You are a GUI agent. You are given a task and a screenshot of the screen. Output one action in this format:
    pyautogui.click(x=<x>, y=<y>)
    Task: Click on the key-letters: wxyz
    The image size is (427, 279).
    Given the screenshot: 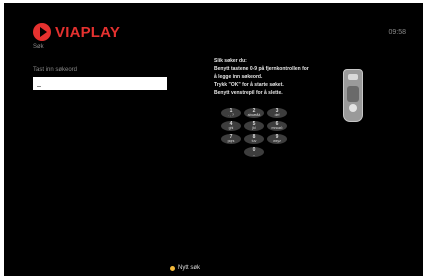 What is the action you would take?
    pyautogui.click(x=277, y=141)
    